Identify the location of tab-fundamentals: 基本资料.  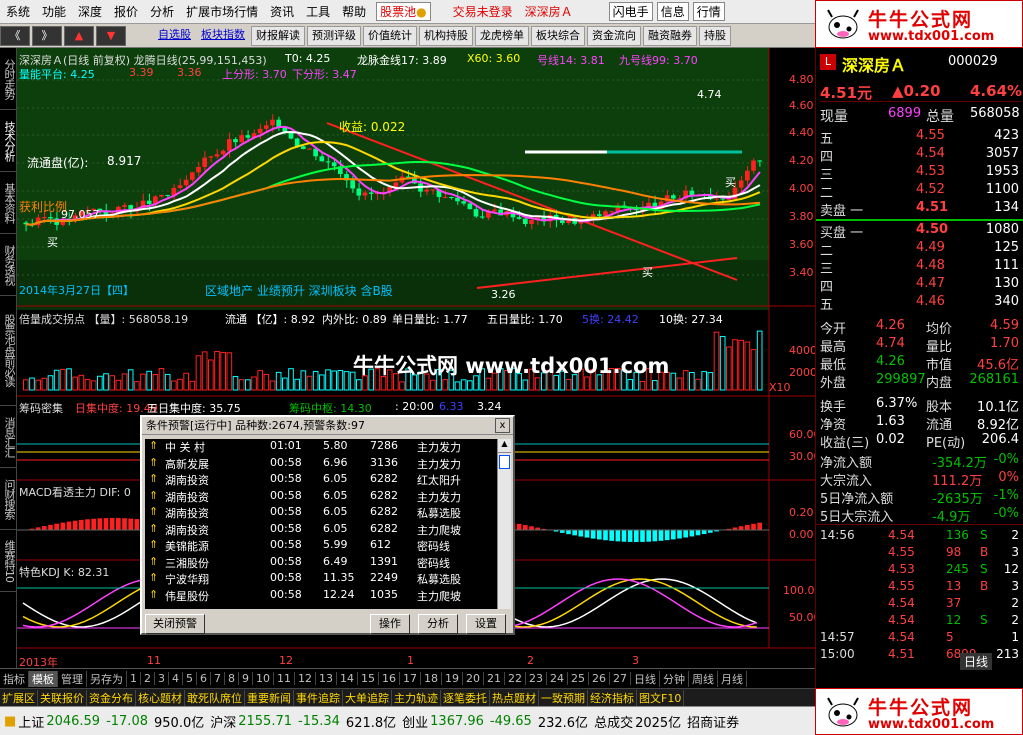
(8, 203).